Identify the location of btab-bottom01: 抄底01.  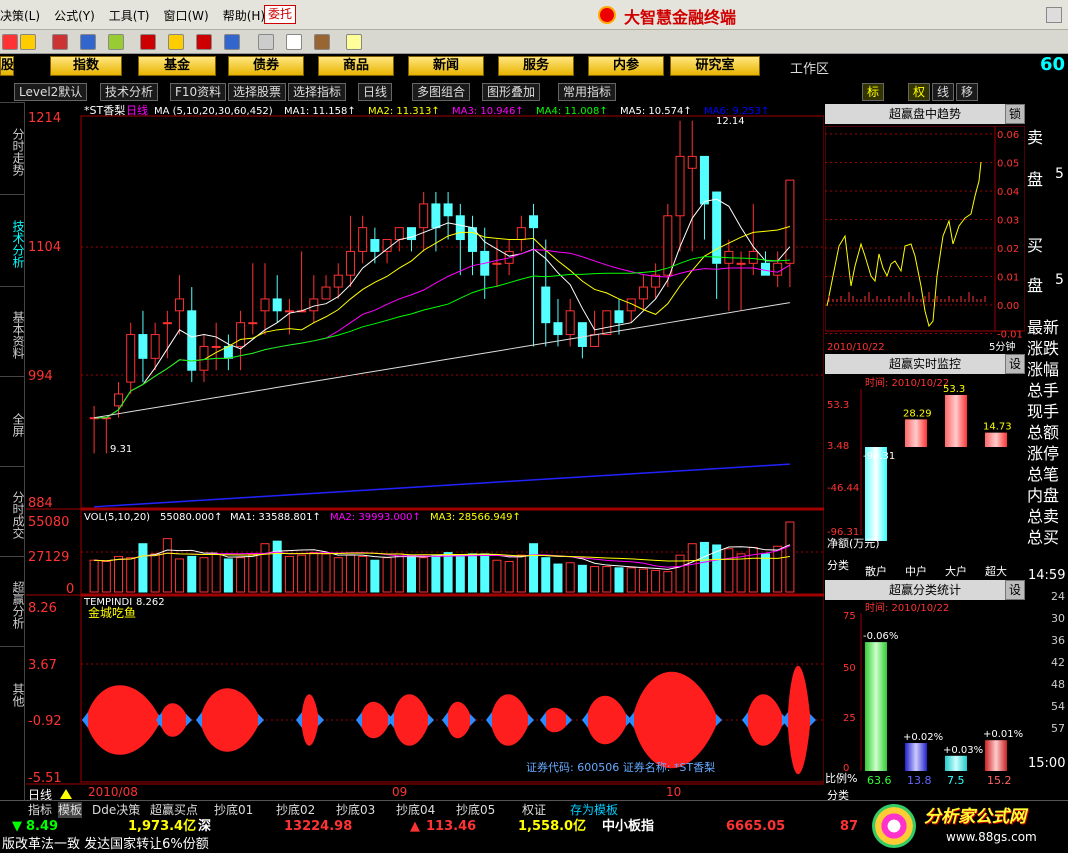
(233, 810).